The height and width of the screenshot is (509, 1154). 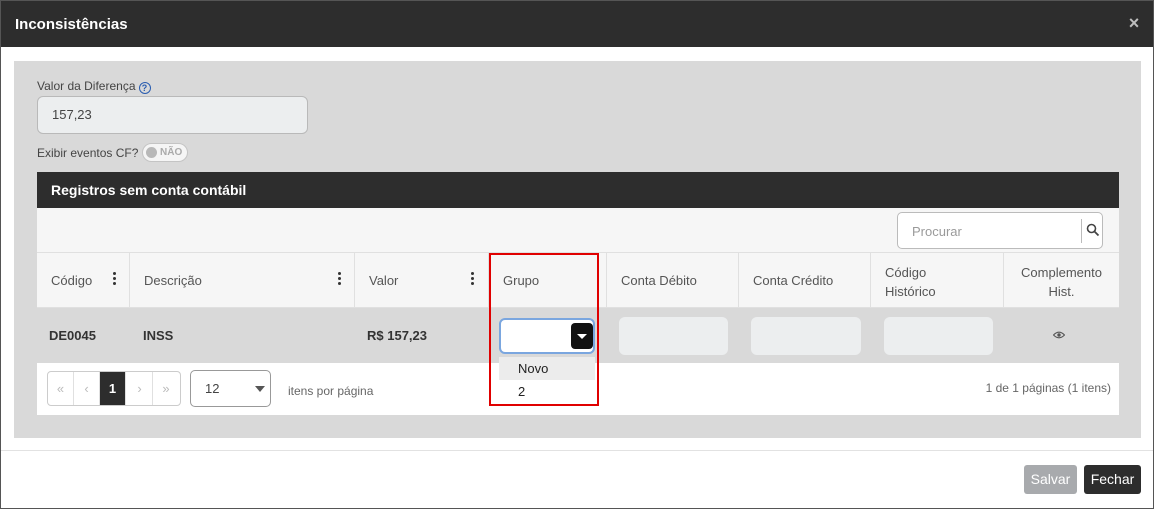 I want to click on col-codigo: Código, so click(x=83, y=280).